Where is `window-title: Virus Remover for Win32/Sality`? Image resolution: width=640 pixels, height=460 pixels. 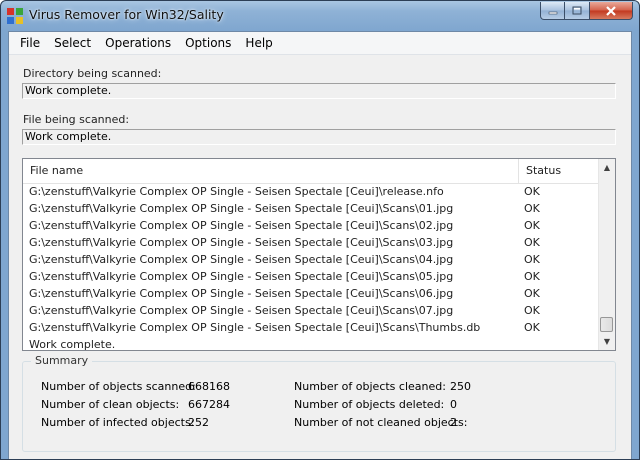
window-title: Virus Remover for Win32/Sality is located at coordinates (126, 14).